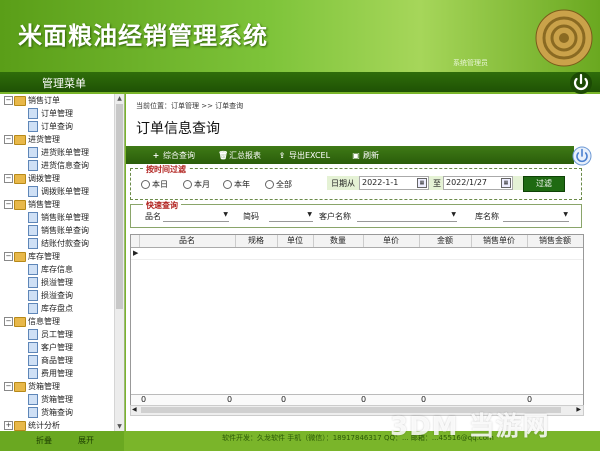  Describe the element at coordinates (544, 184) in the screenshot. I see `filter-button: 过滤` at that location.